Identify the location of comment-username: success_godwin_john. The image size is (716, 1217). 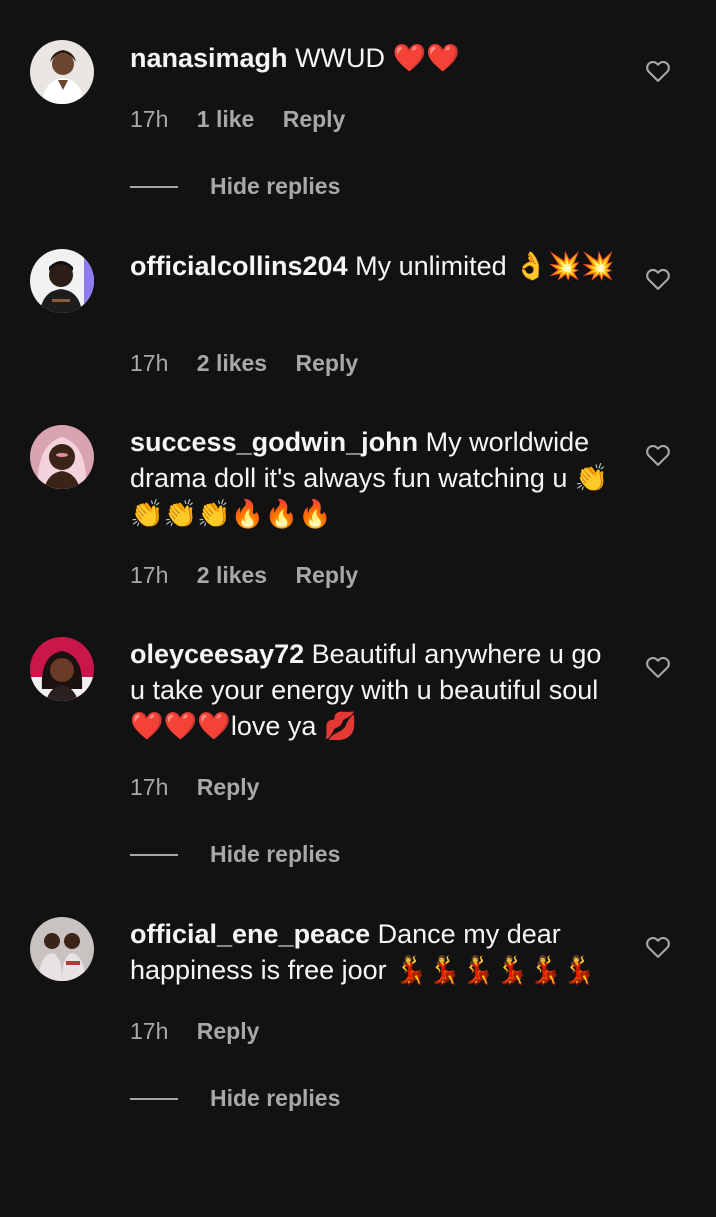
(274, 442).